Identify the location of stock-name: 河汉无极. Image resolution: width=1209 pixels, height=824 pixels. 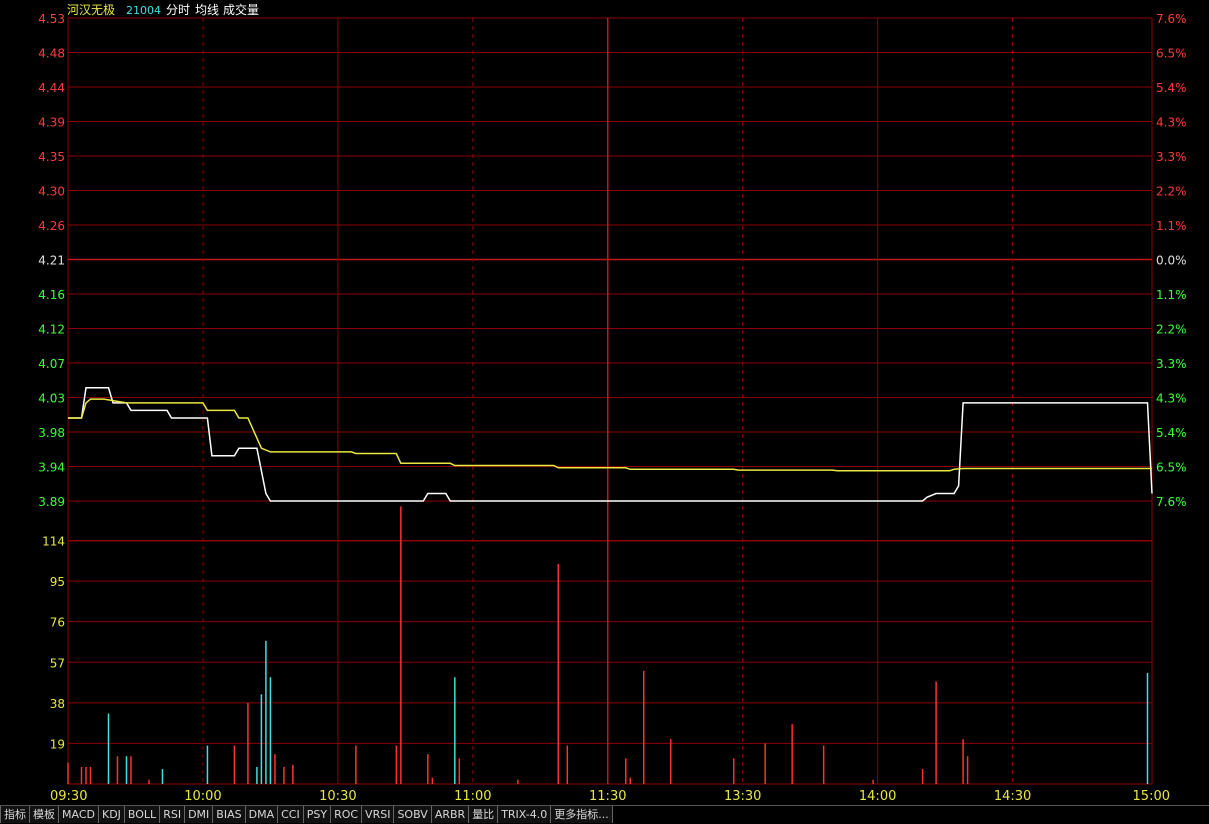
(91, 10).